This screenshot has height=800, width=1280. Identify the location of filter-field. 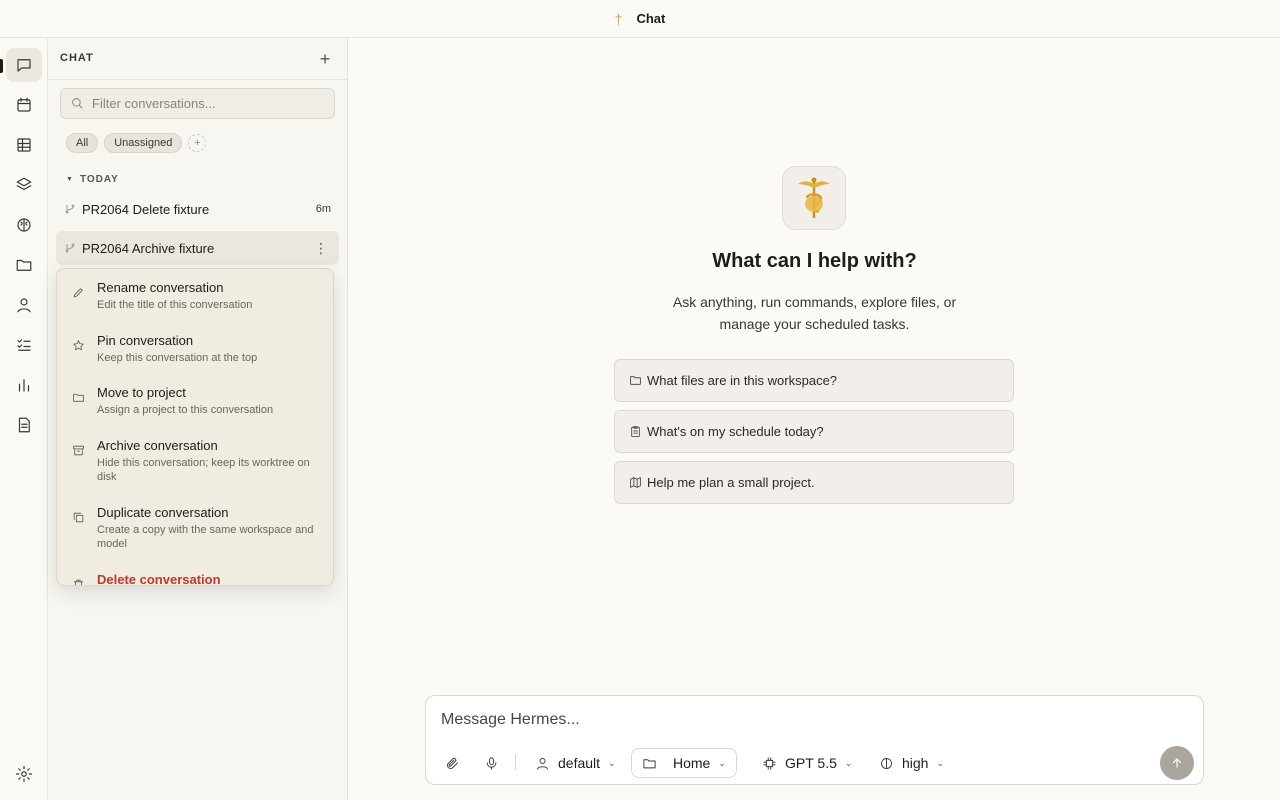
(197, 103).